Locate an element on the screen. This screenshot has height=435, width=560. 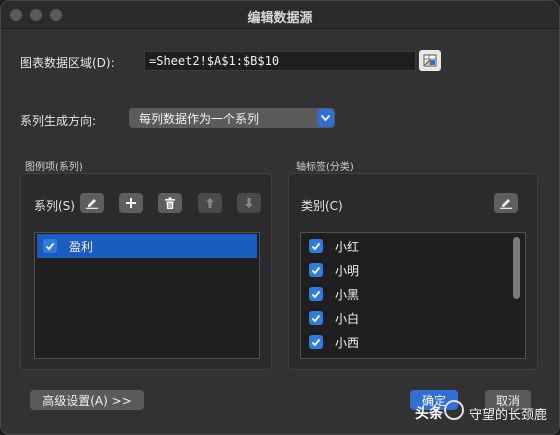
category-name: 小明 is located at coordinates (347, 270).